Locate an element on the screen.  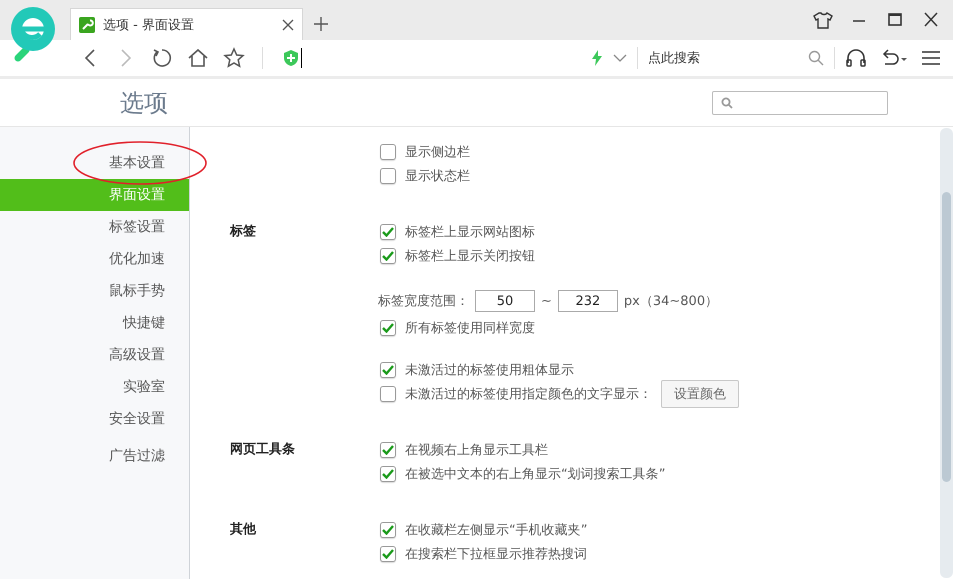
range-label: 标签宽度范围： is located at coordinates (423, 301).